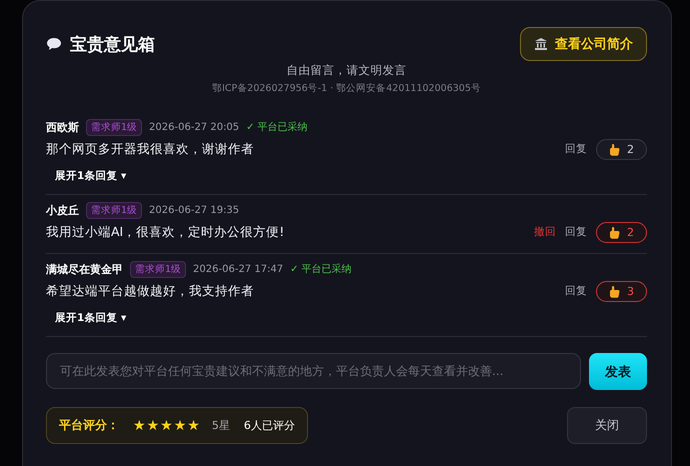 The width and height of the screenshot is (690, 466). Describe the element at coordinates (84, 269) in the screenshot. I see `user-name: 满城尽在黄金甲` at that location.